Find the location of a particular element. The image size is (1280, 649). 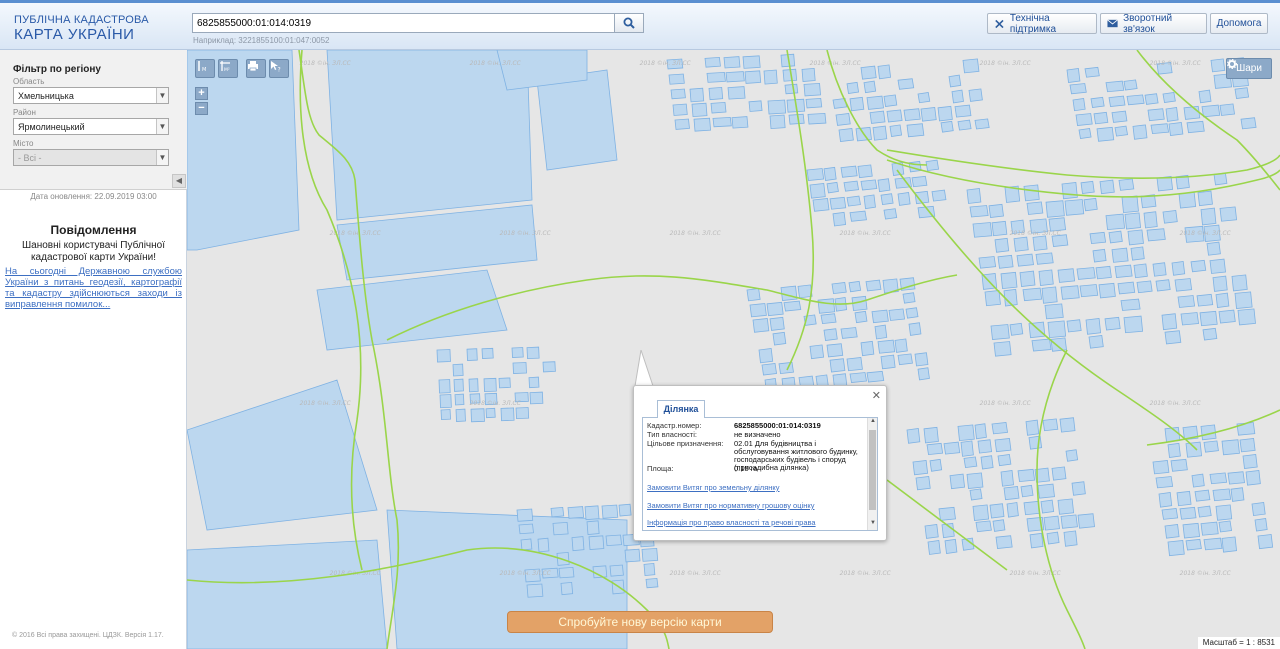

zoom-in-button: + is located at coordinates (201, 93).